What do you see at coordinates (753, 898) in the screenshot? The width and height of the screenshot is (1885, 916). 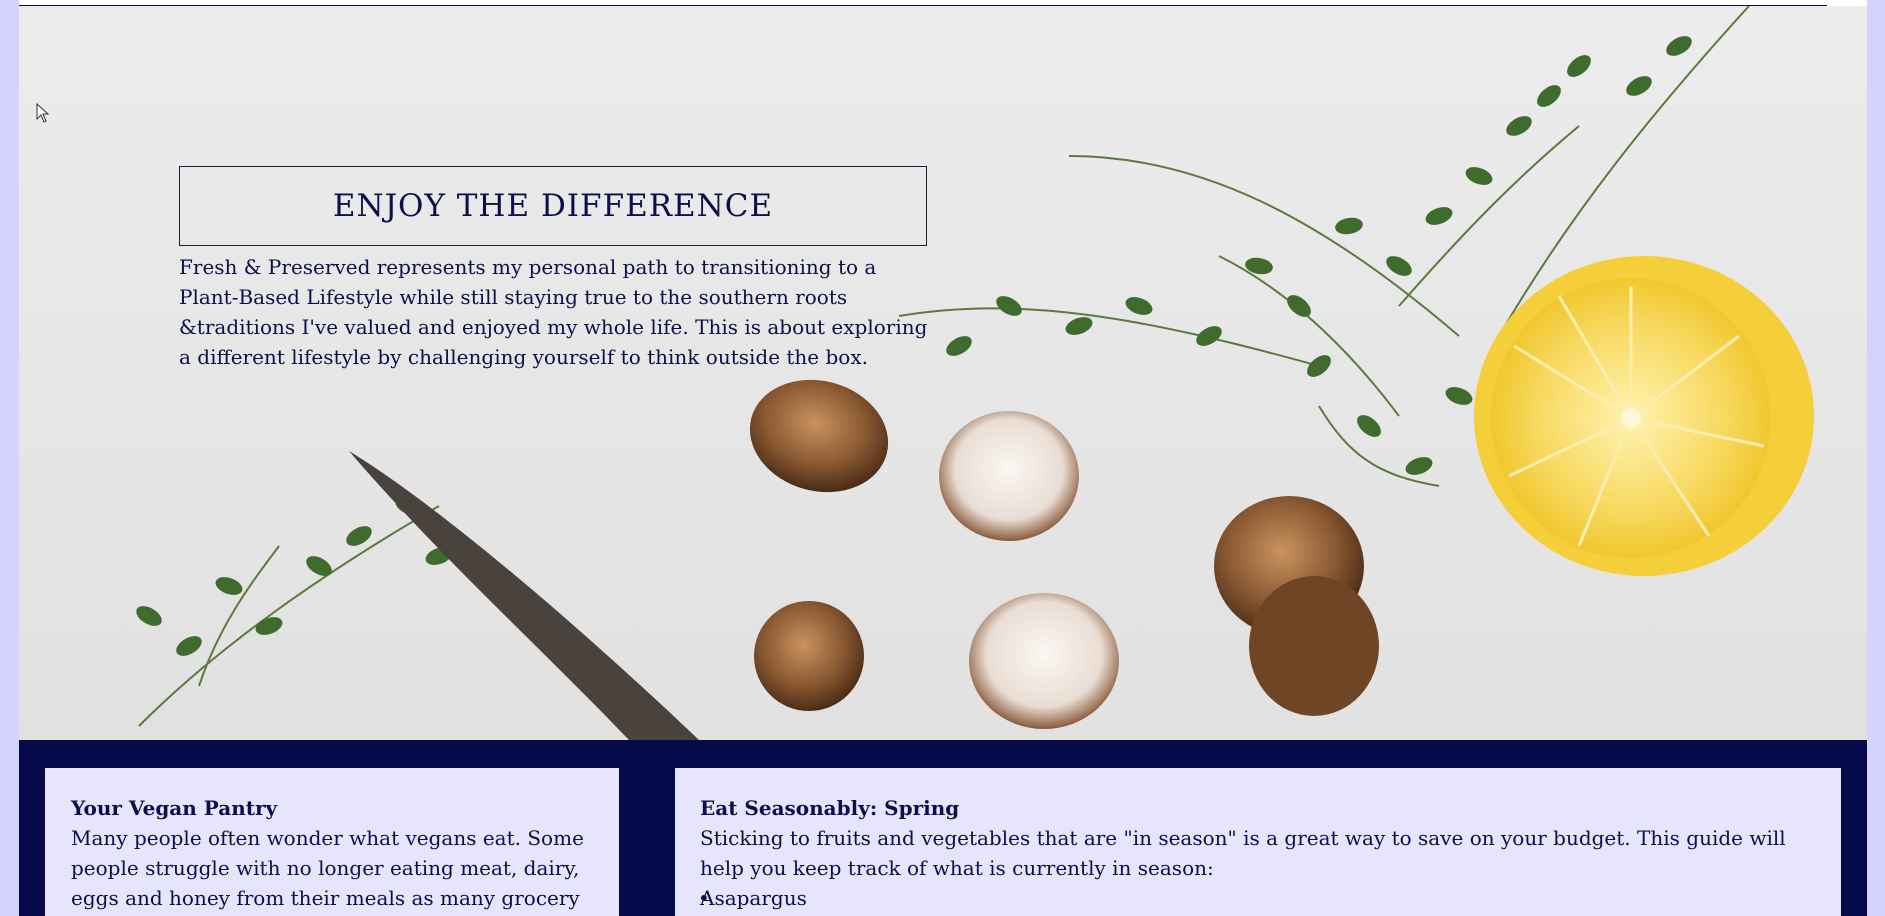 I see `seasonal-item-label: Asapargus` at bounding box center [753, 898].